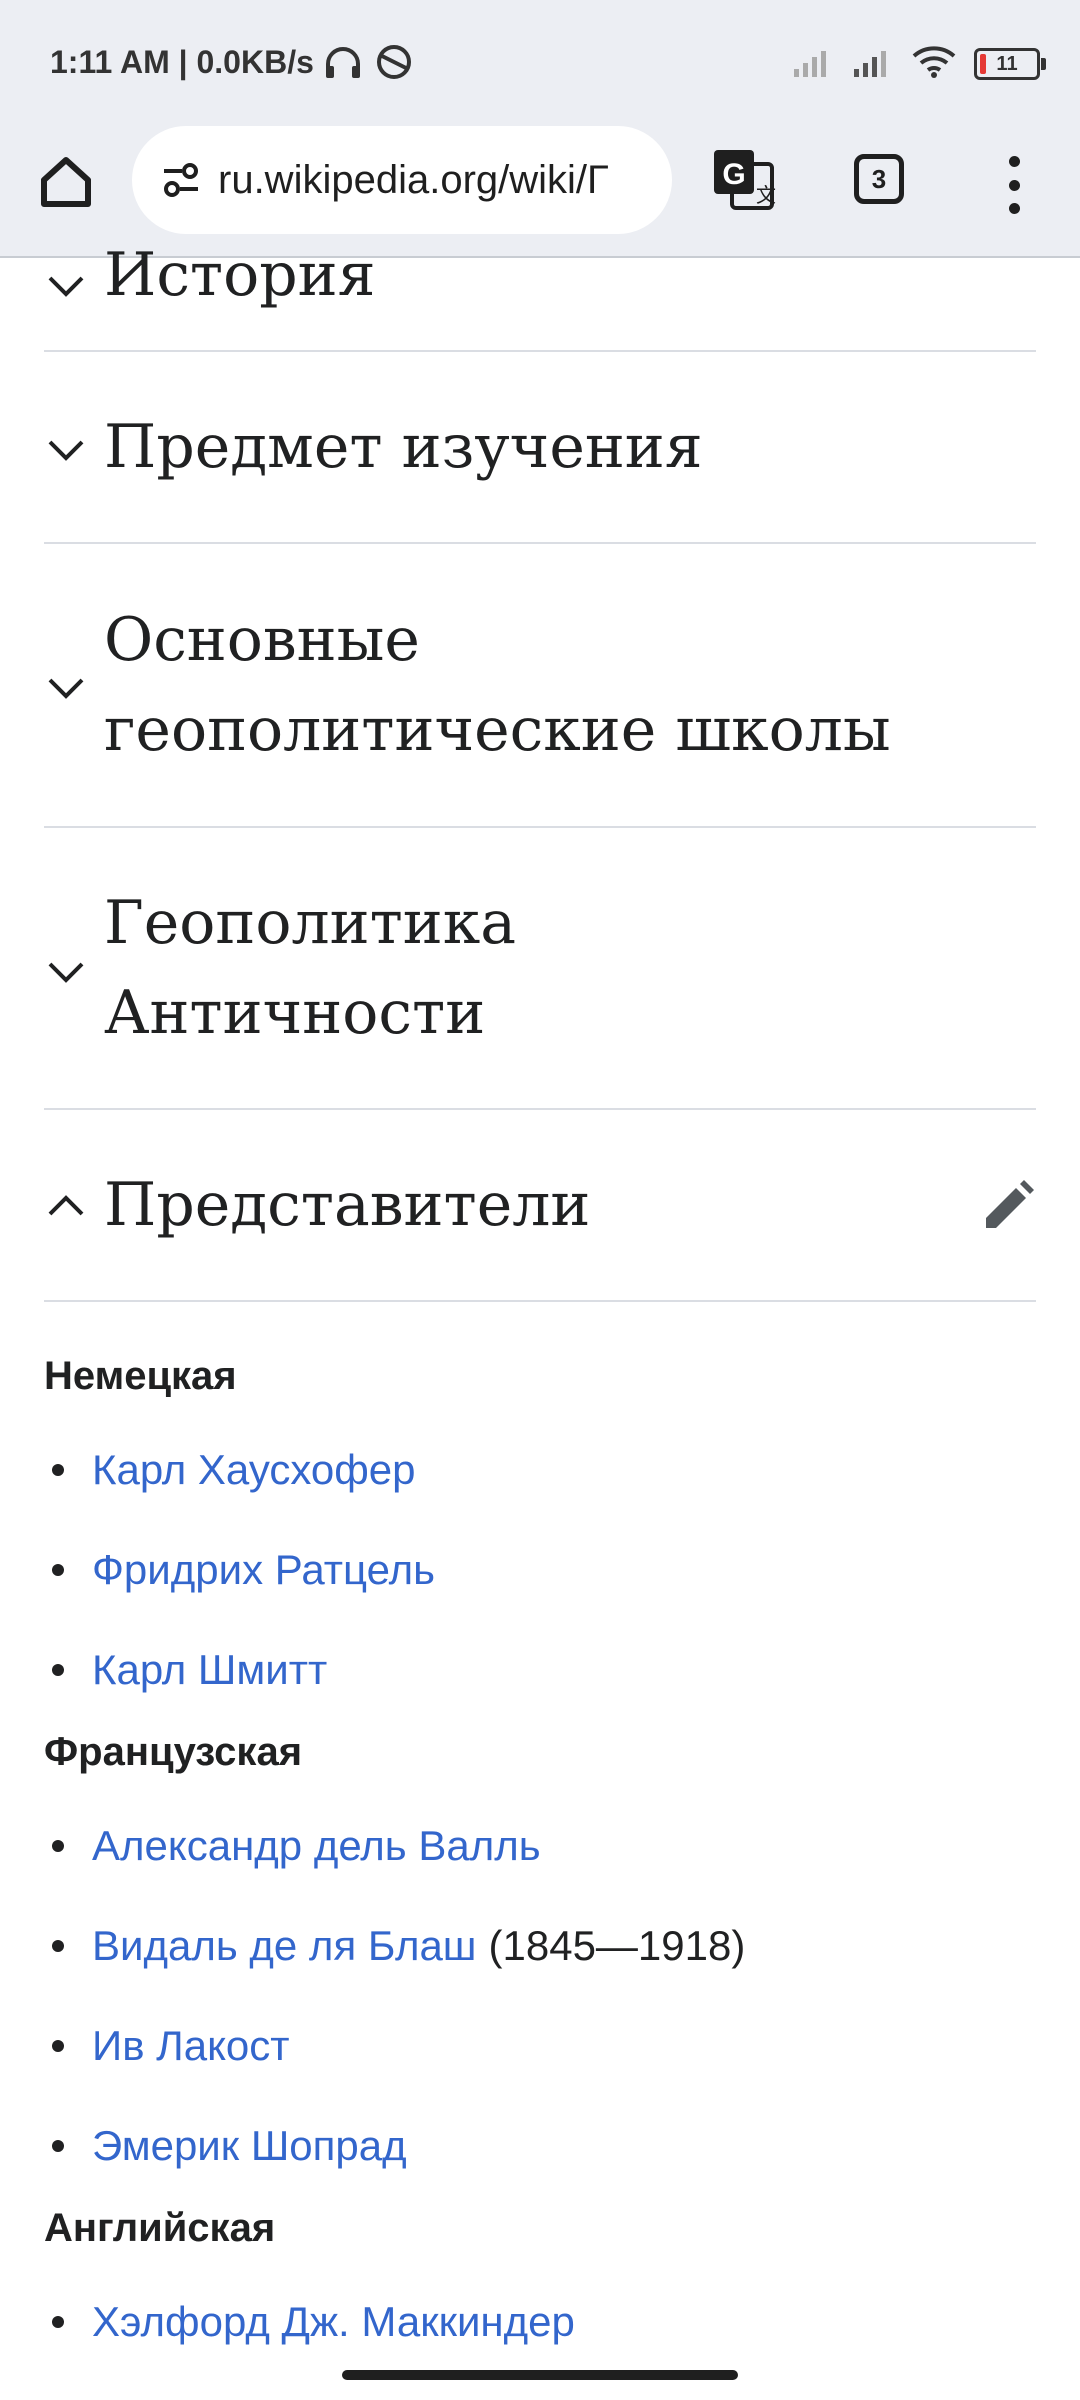  I want to click on school-heading: Немецкая, so click(140, 1376).